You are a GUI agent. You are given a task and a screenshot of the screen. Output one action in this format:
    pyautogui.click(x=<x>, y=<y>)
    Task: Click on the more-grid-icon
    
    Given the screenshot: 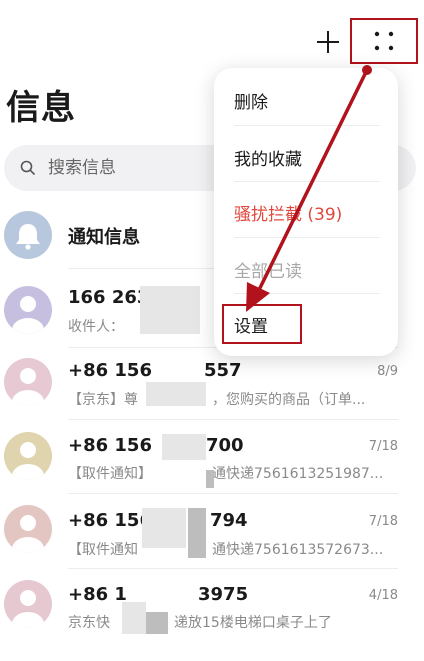 What is the action you would take?
    pyautogui.click(x=384, y=41)
    